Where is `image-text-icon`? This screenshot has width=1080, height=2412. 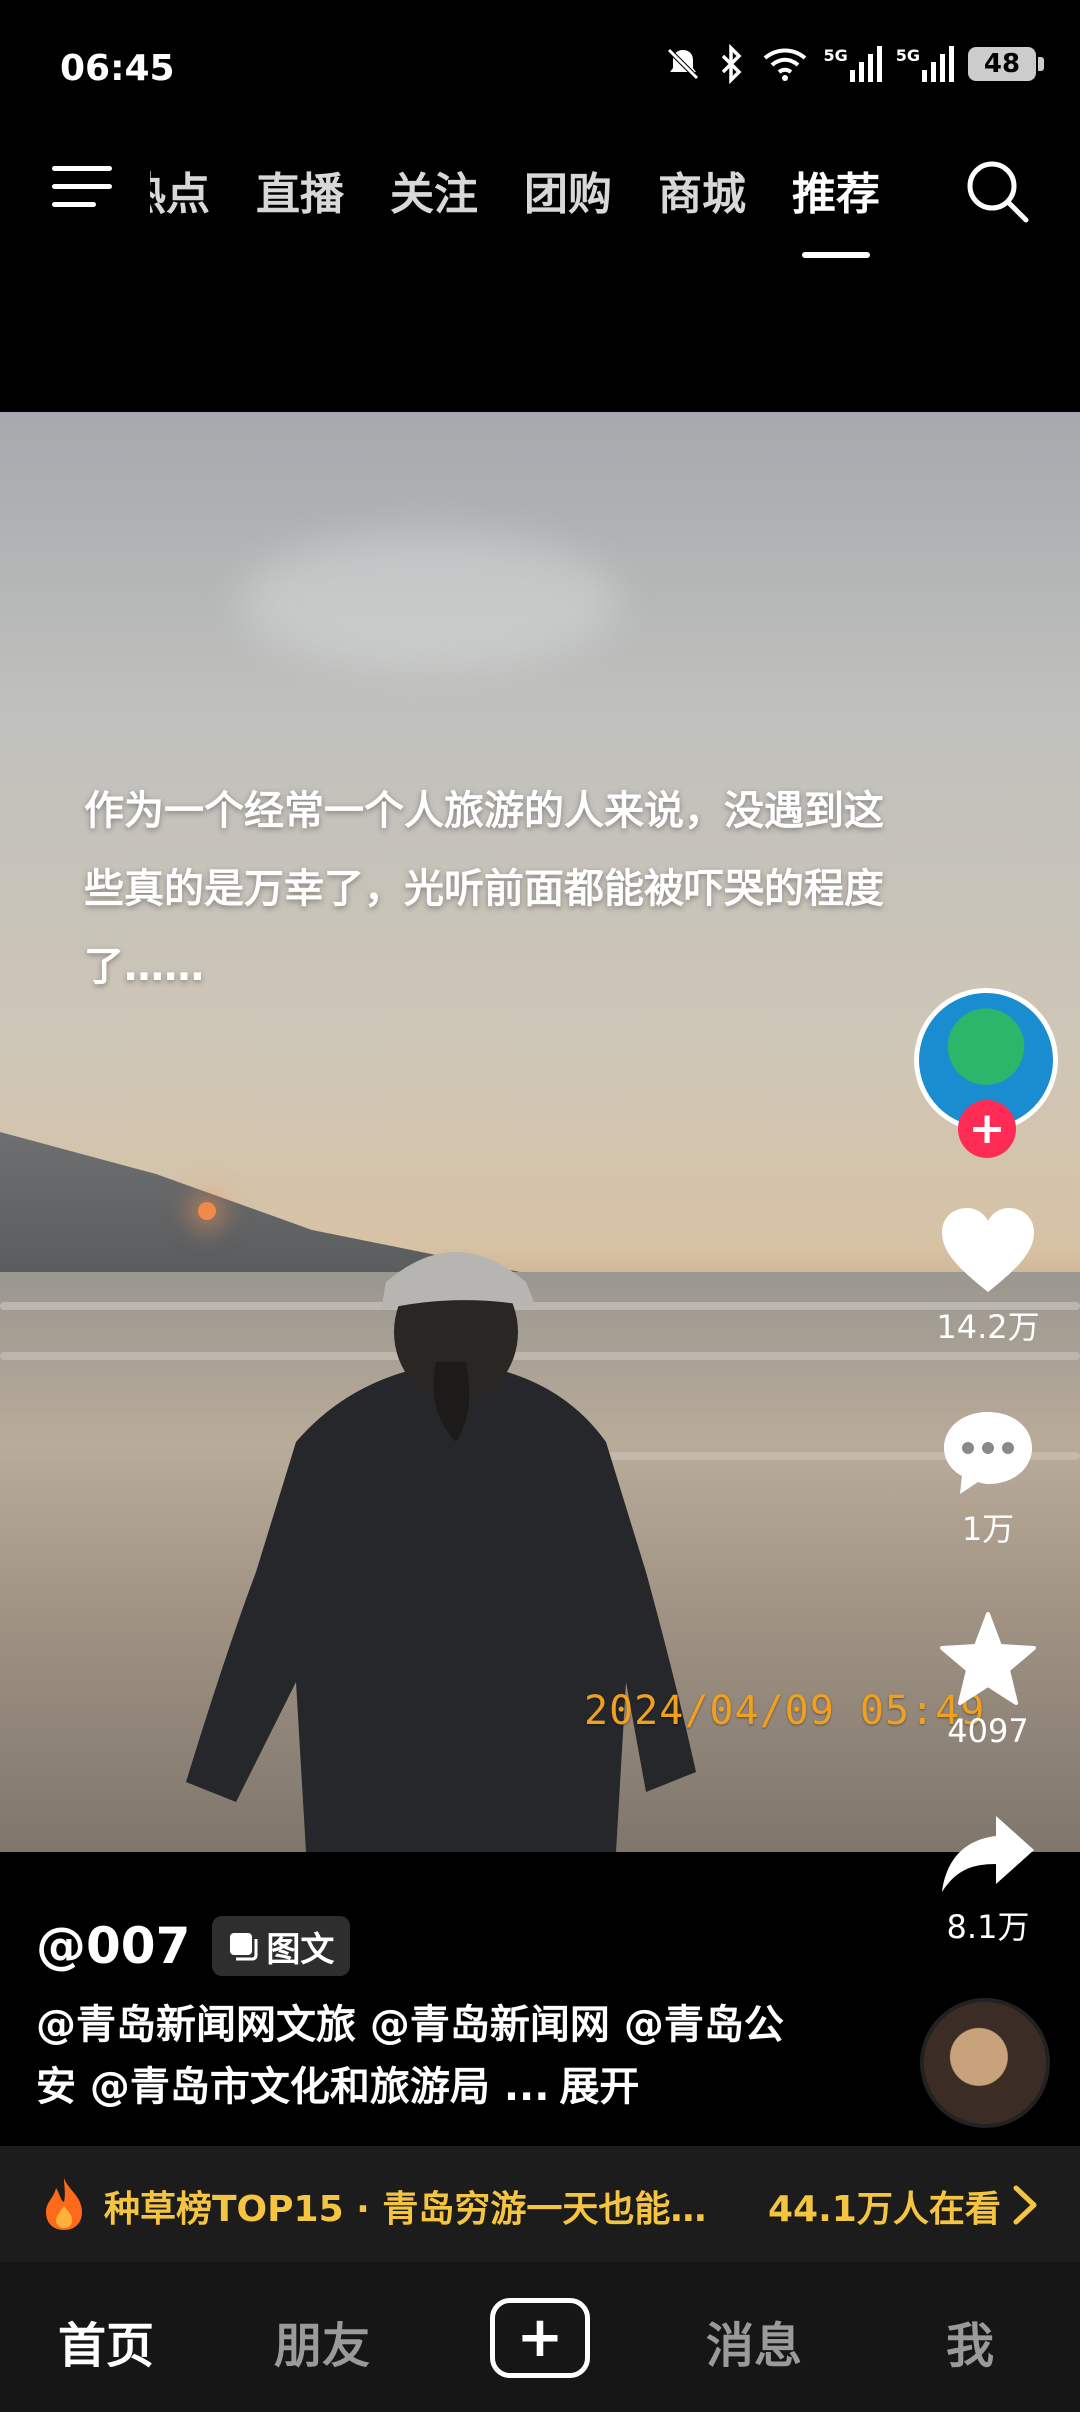 image-text-icon is located at coordinates (244, 1947).